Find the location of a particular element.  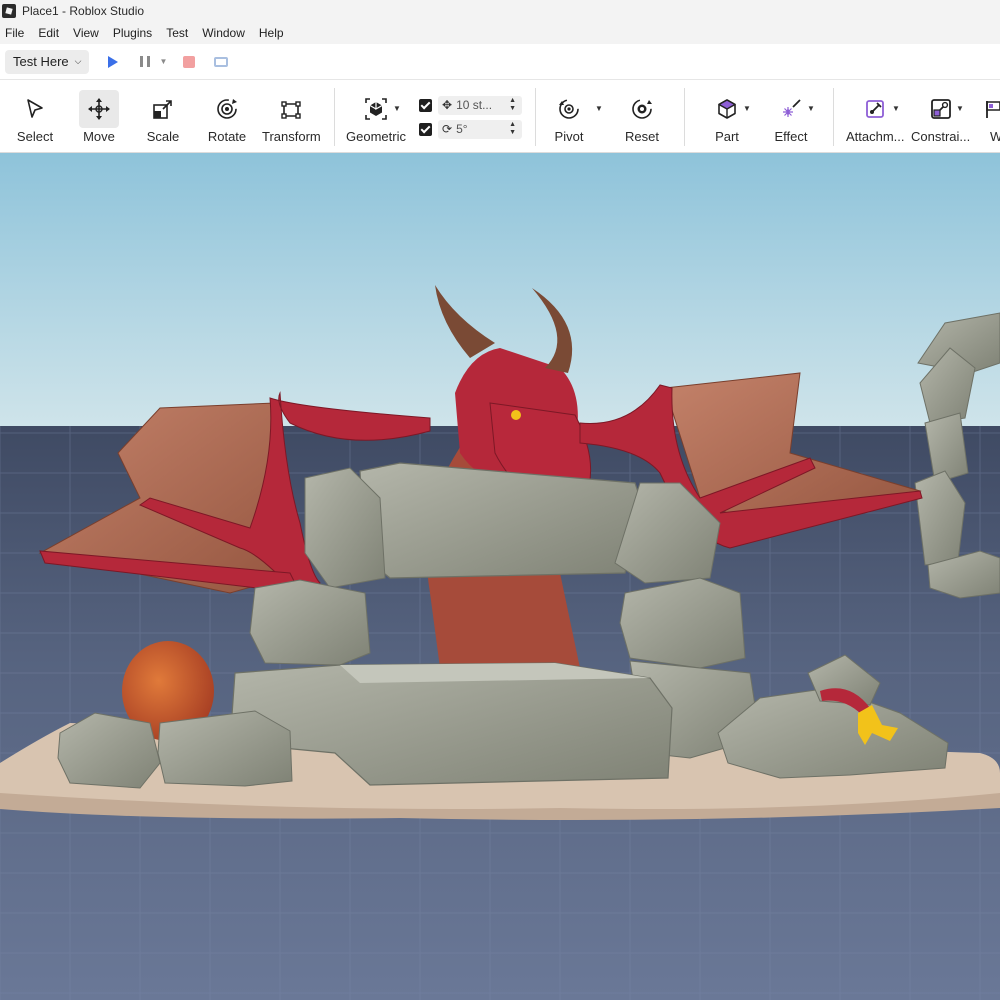

transform-tool-button: Transform is located at coordinates (291, 117).